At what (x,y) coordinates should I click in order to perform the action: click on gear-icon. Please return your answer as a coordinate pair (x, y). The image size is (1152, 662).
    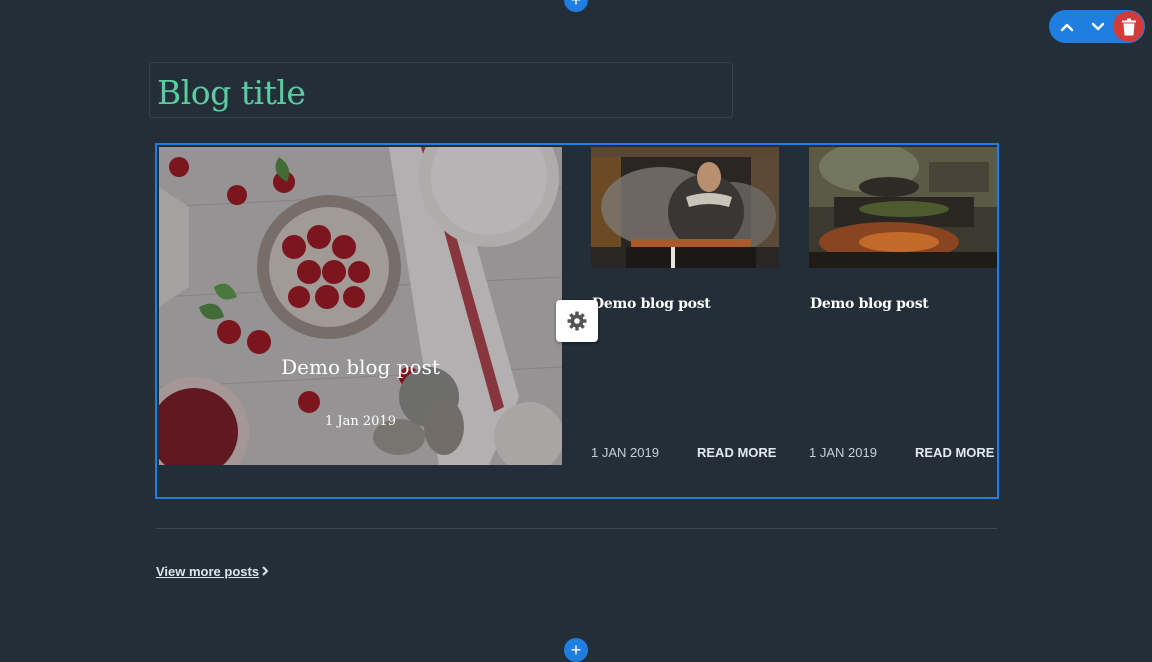
    Looking at the image, I should click on (577, 321).